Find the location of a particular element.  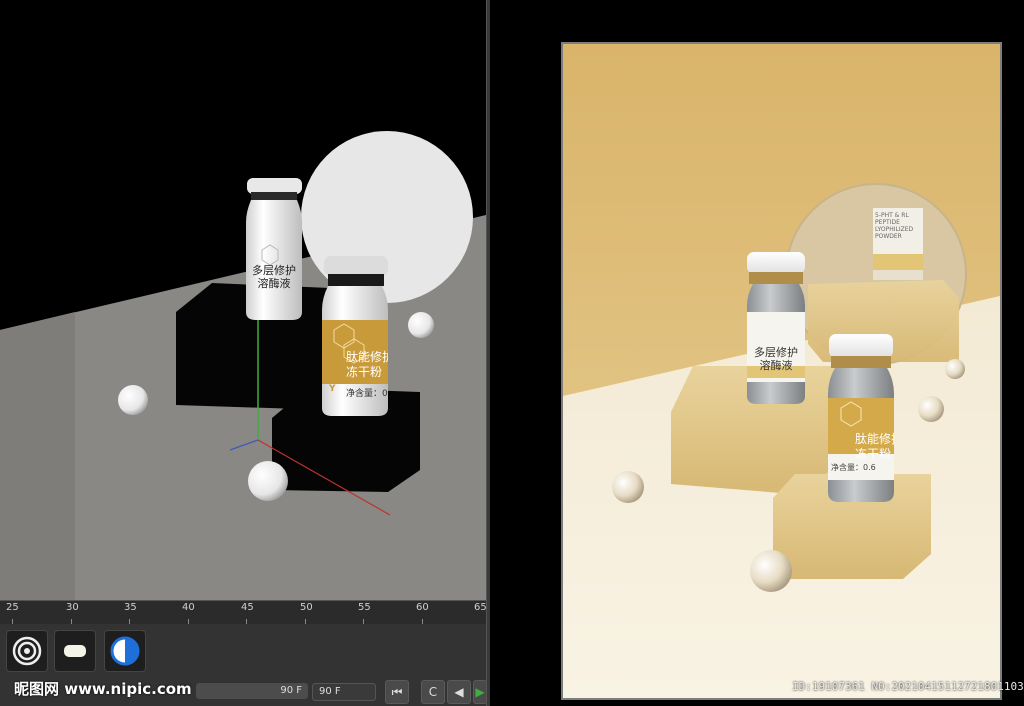

tick-label: 30 is located at coordinates (72, 607).